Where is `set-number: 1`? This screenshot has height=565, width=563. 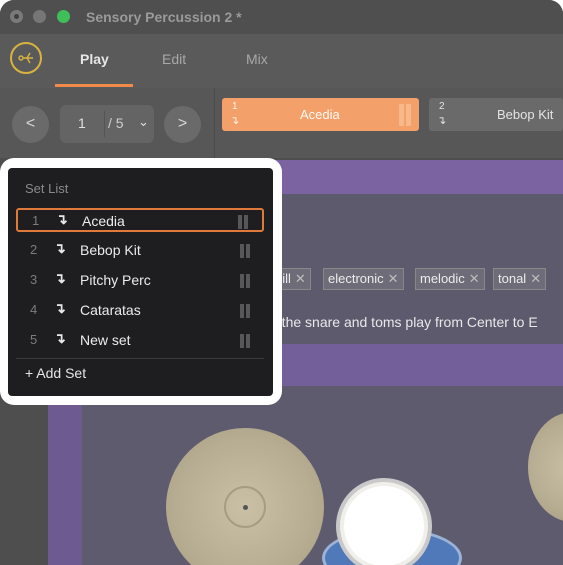 set-number: 1 is located at coordinates (36, 220).